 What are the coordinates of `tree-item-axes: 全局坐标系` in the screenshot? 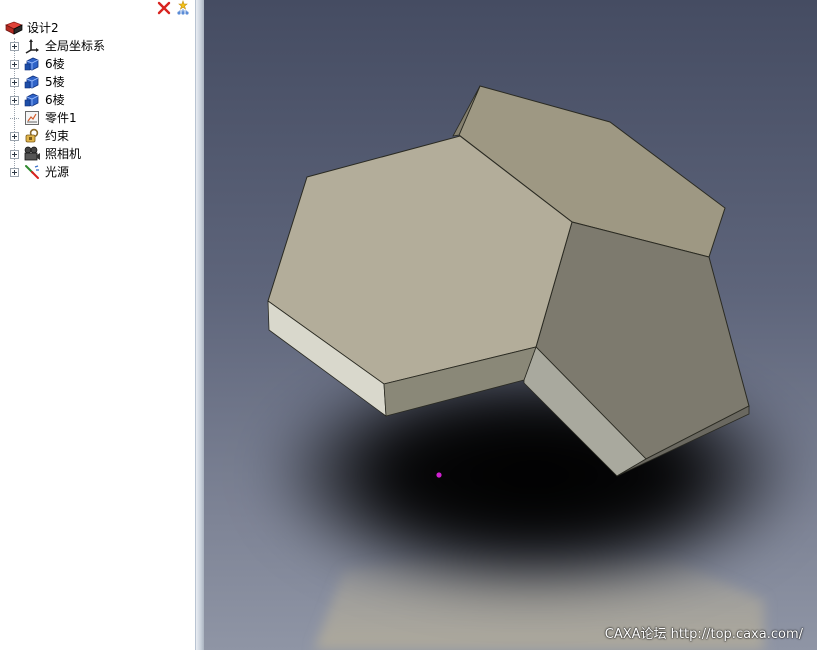 It's located at (57, 46).